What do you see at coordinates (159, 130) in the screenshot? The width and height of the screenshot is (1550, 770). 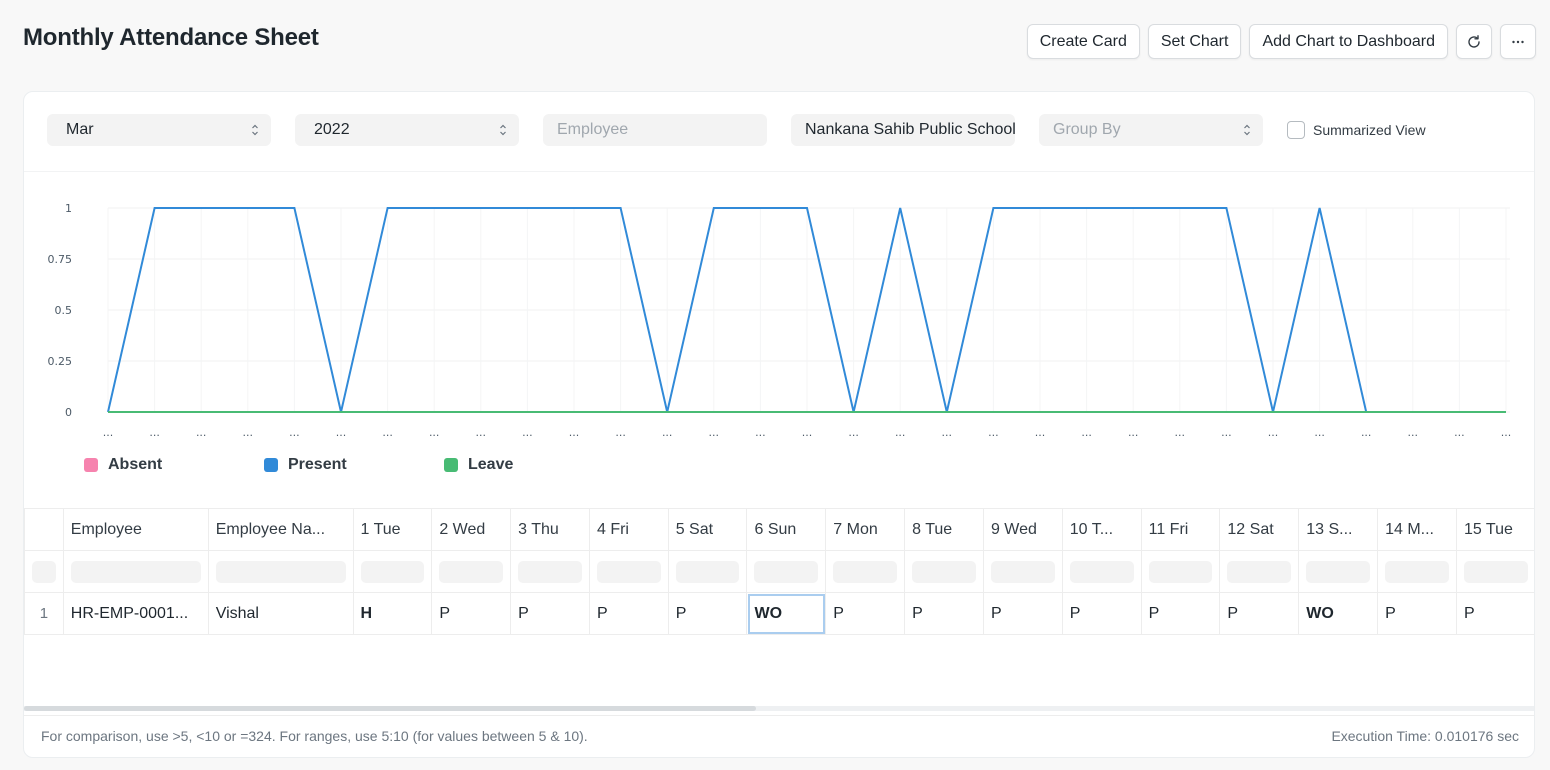 I see `month-select: Mar` at bounding box center [159, 130].